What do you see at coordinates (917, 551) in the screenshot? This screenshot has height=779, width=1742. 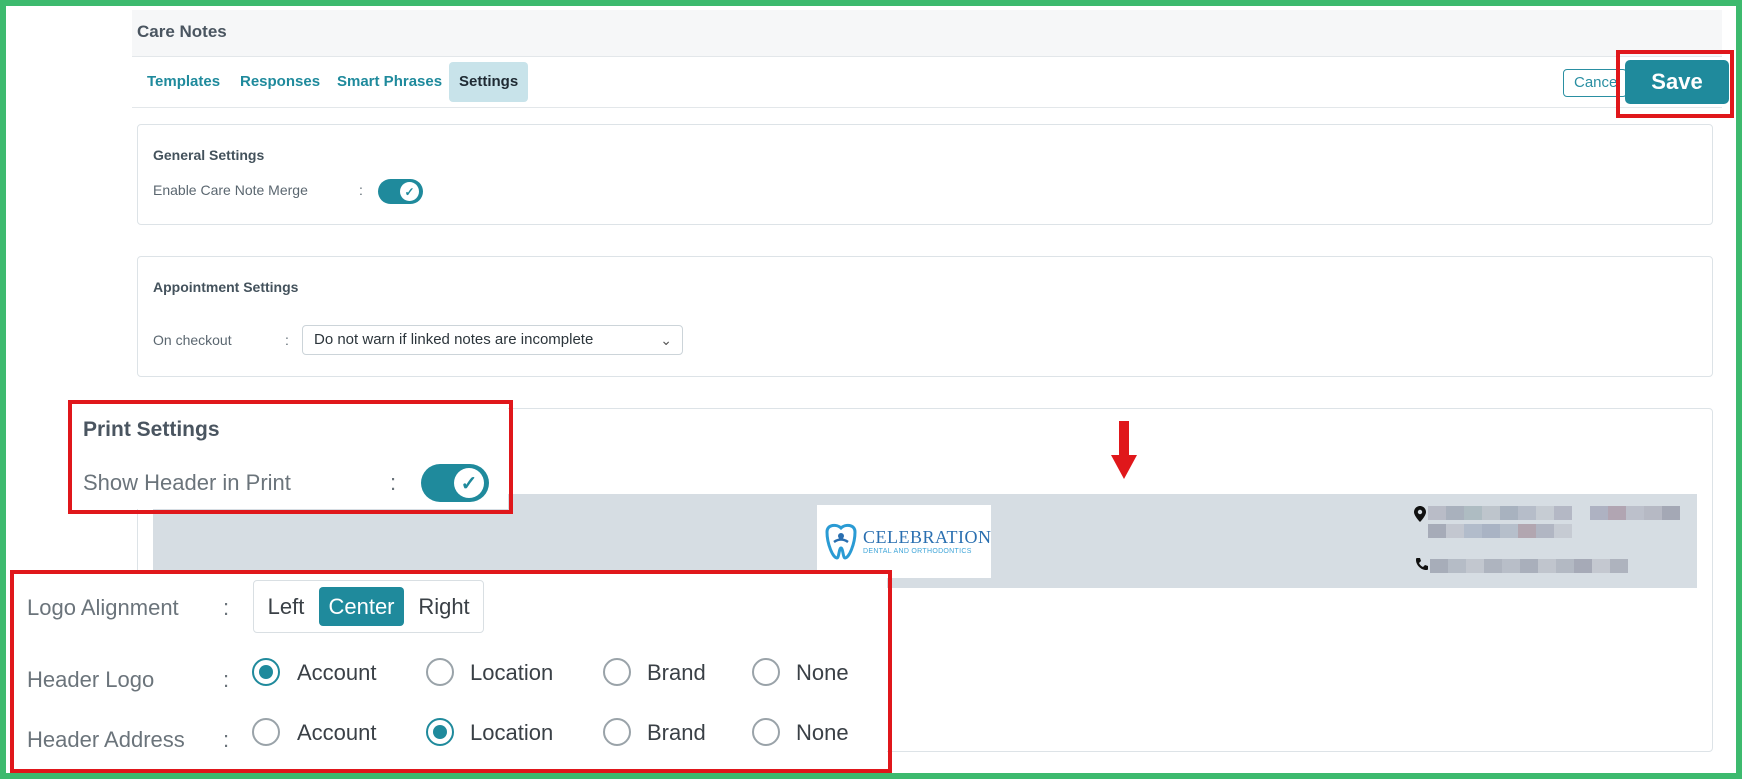 I see `logo-sub-text: DENTAL AND ORTHODONTICS` at bounding box center [917, 551].